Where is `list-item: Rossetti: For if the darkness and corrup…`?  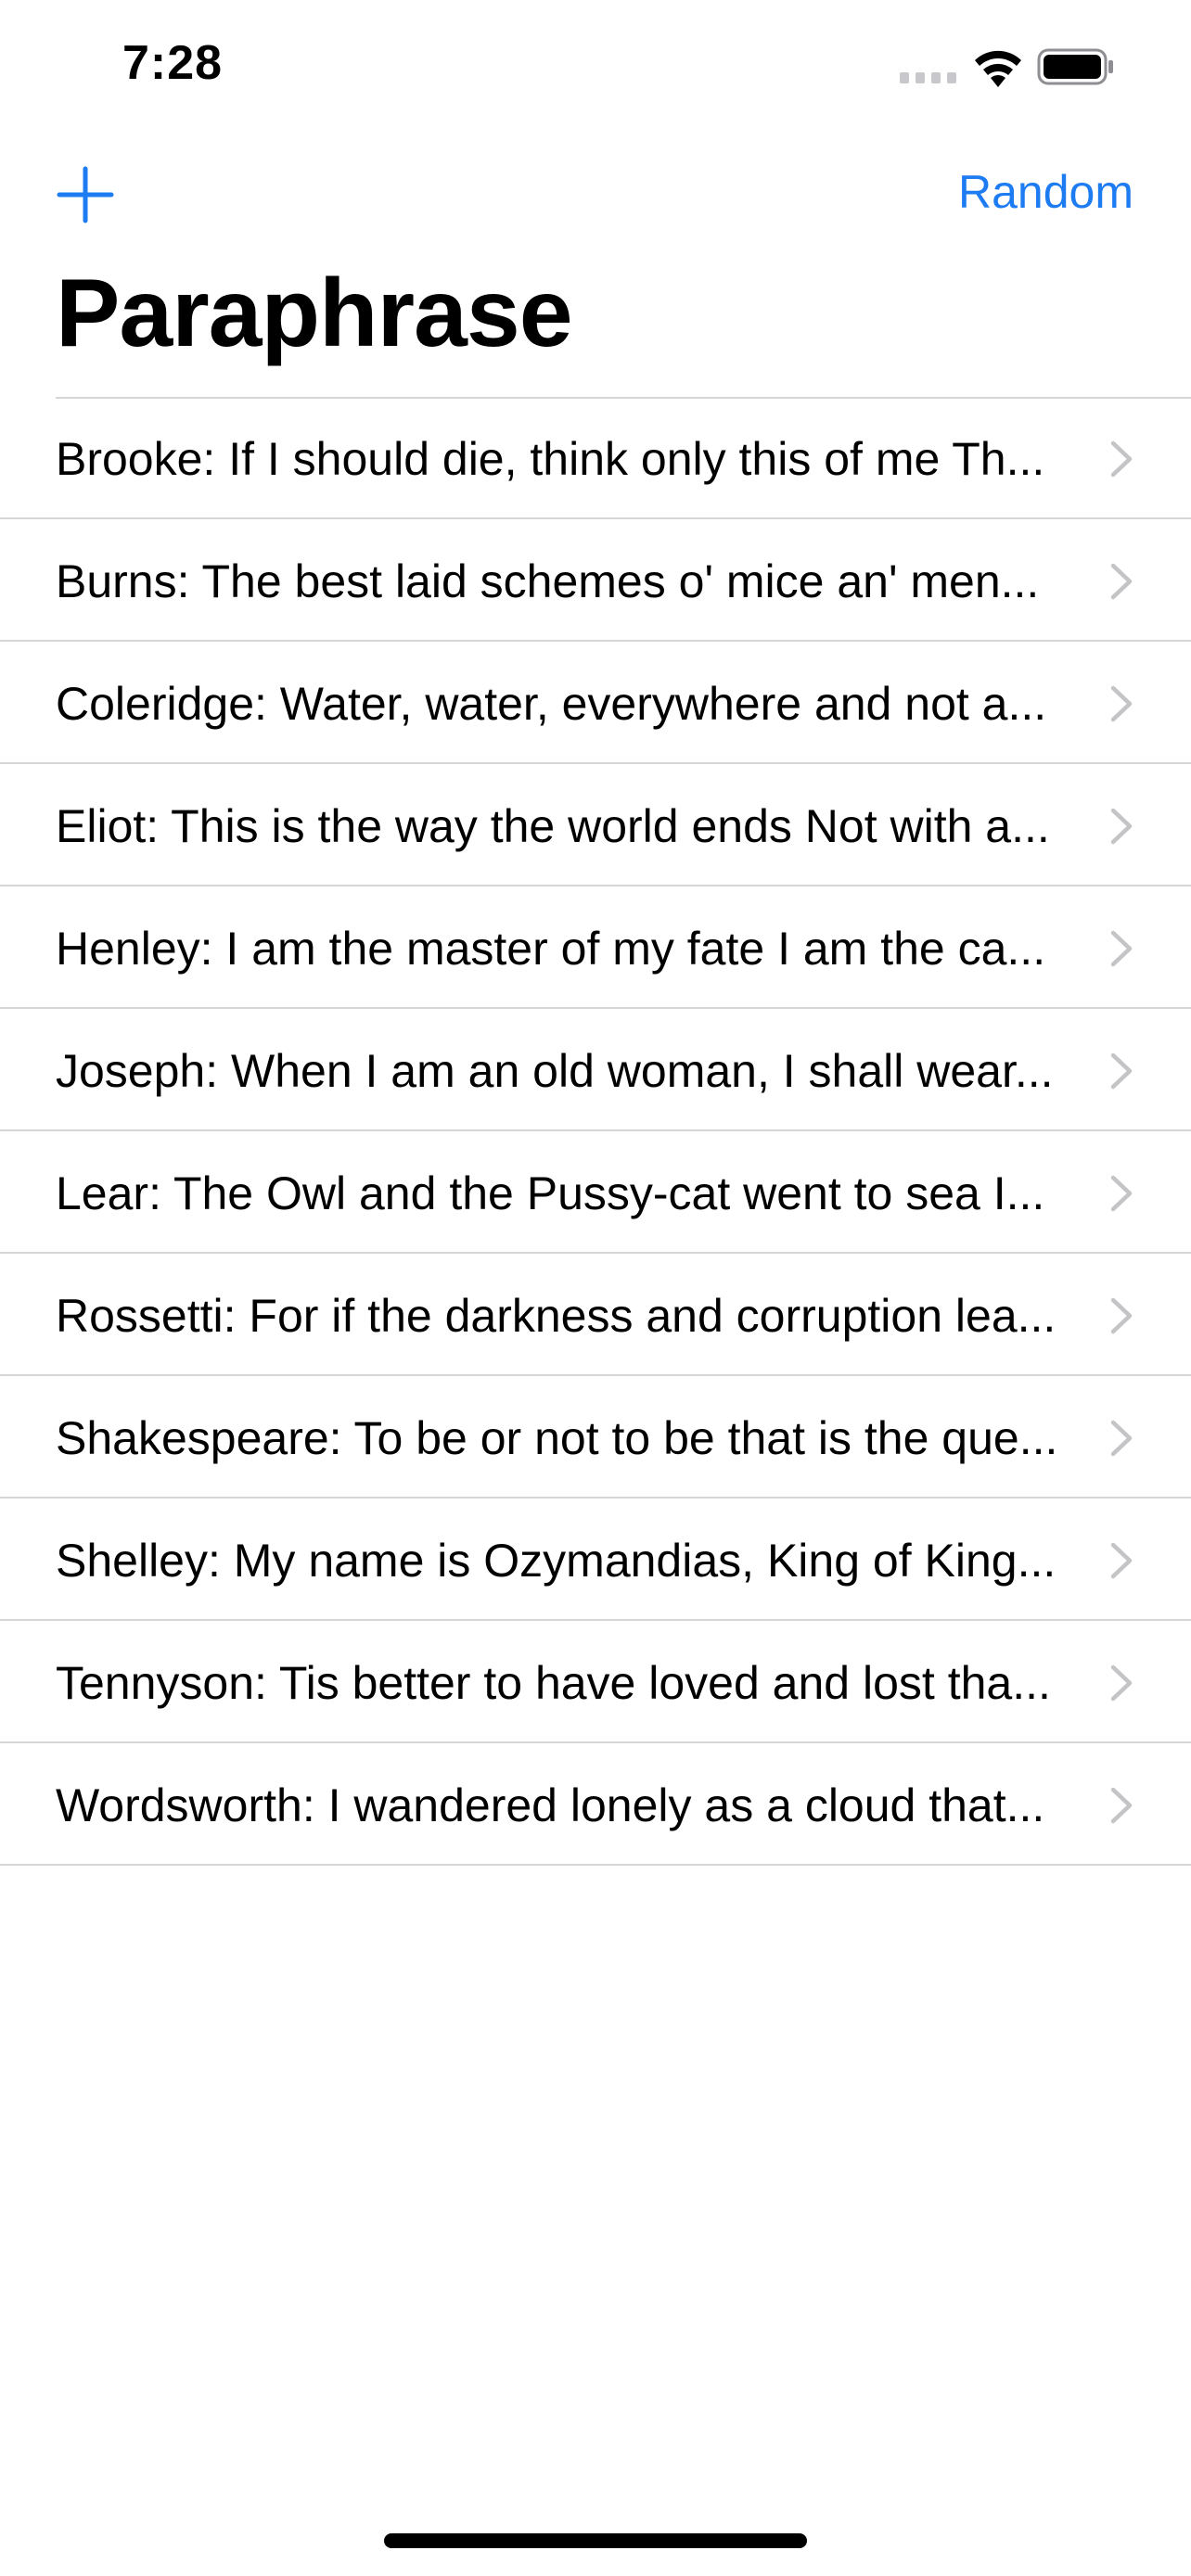
list-item: Rossetti: For if the darkness and corrup… is located at coordinates (595, 1315).